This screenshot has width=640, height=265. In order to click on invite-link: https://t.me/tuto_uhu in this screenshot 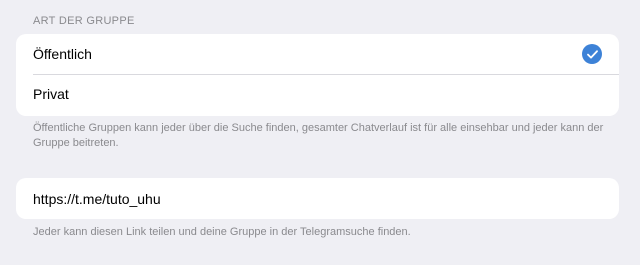, I will do `click(317, 198)`.